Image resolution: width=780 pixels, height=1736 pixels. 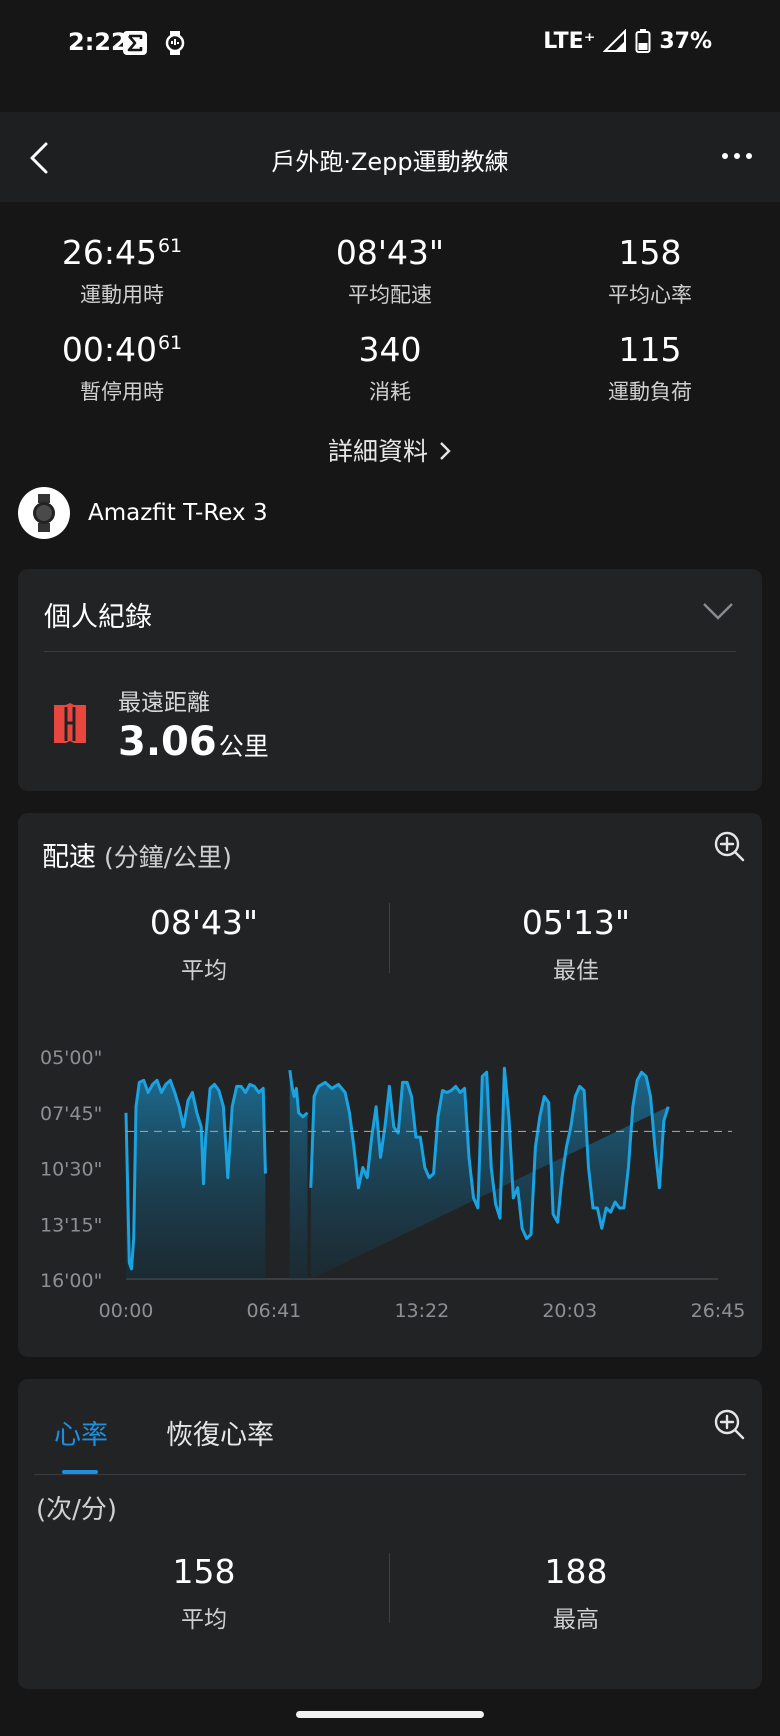 What do you see at coordinates (650, 270) in the screenshot?
I see `stat-avg-heart-rate: 158 平均心率` at bounding box center [650, 270].